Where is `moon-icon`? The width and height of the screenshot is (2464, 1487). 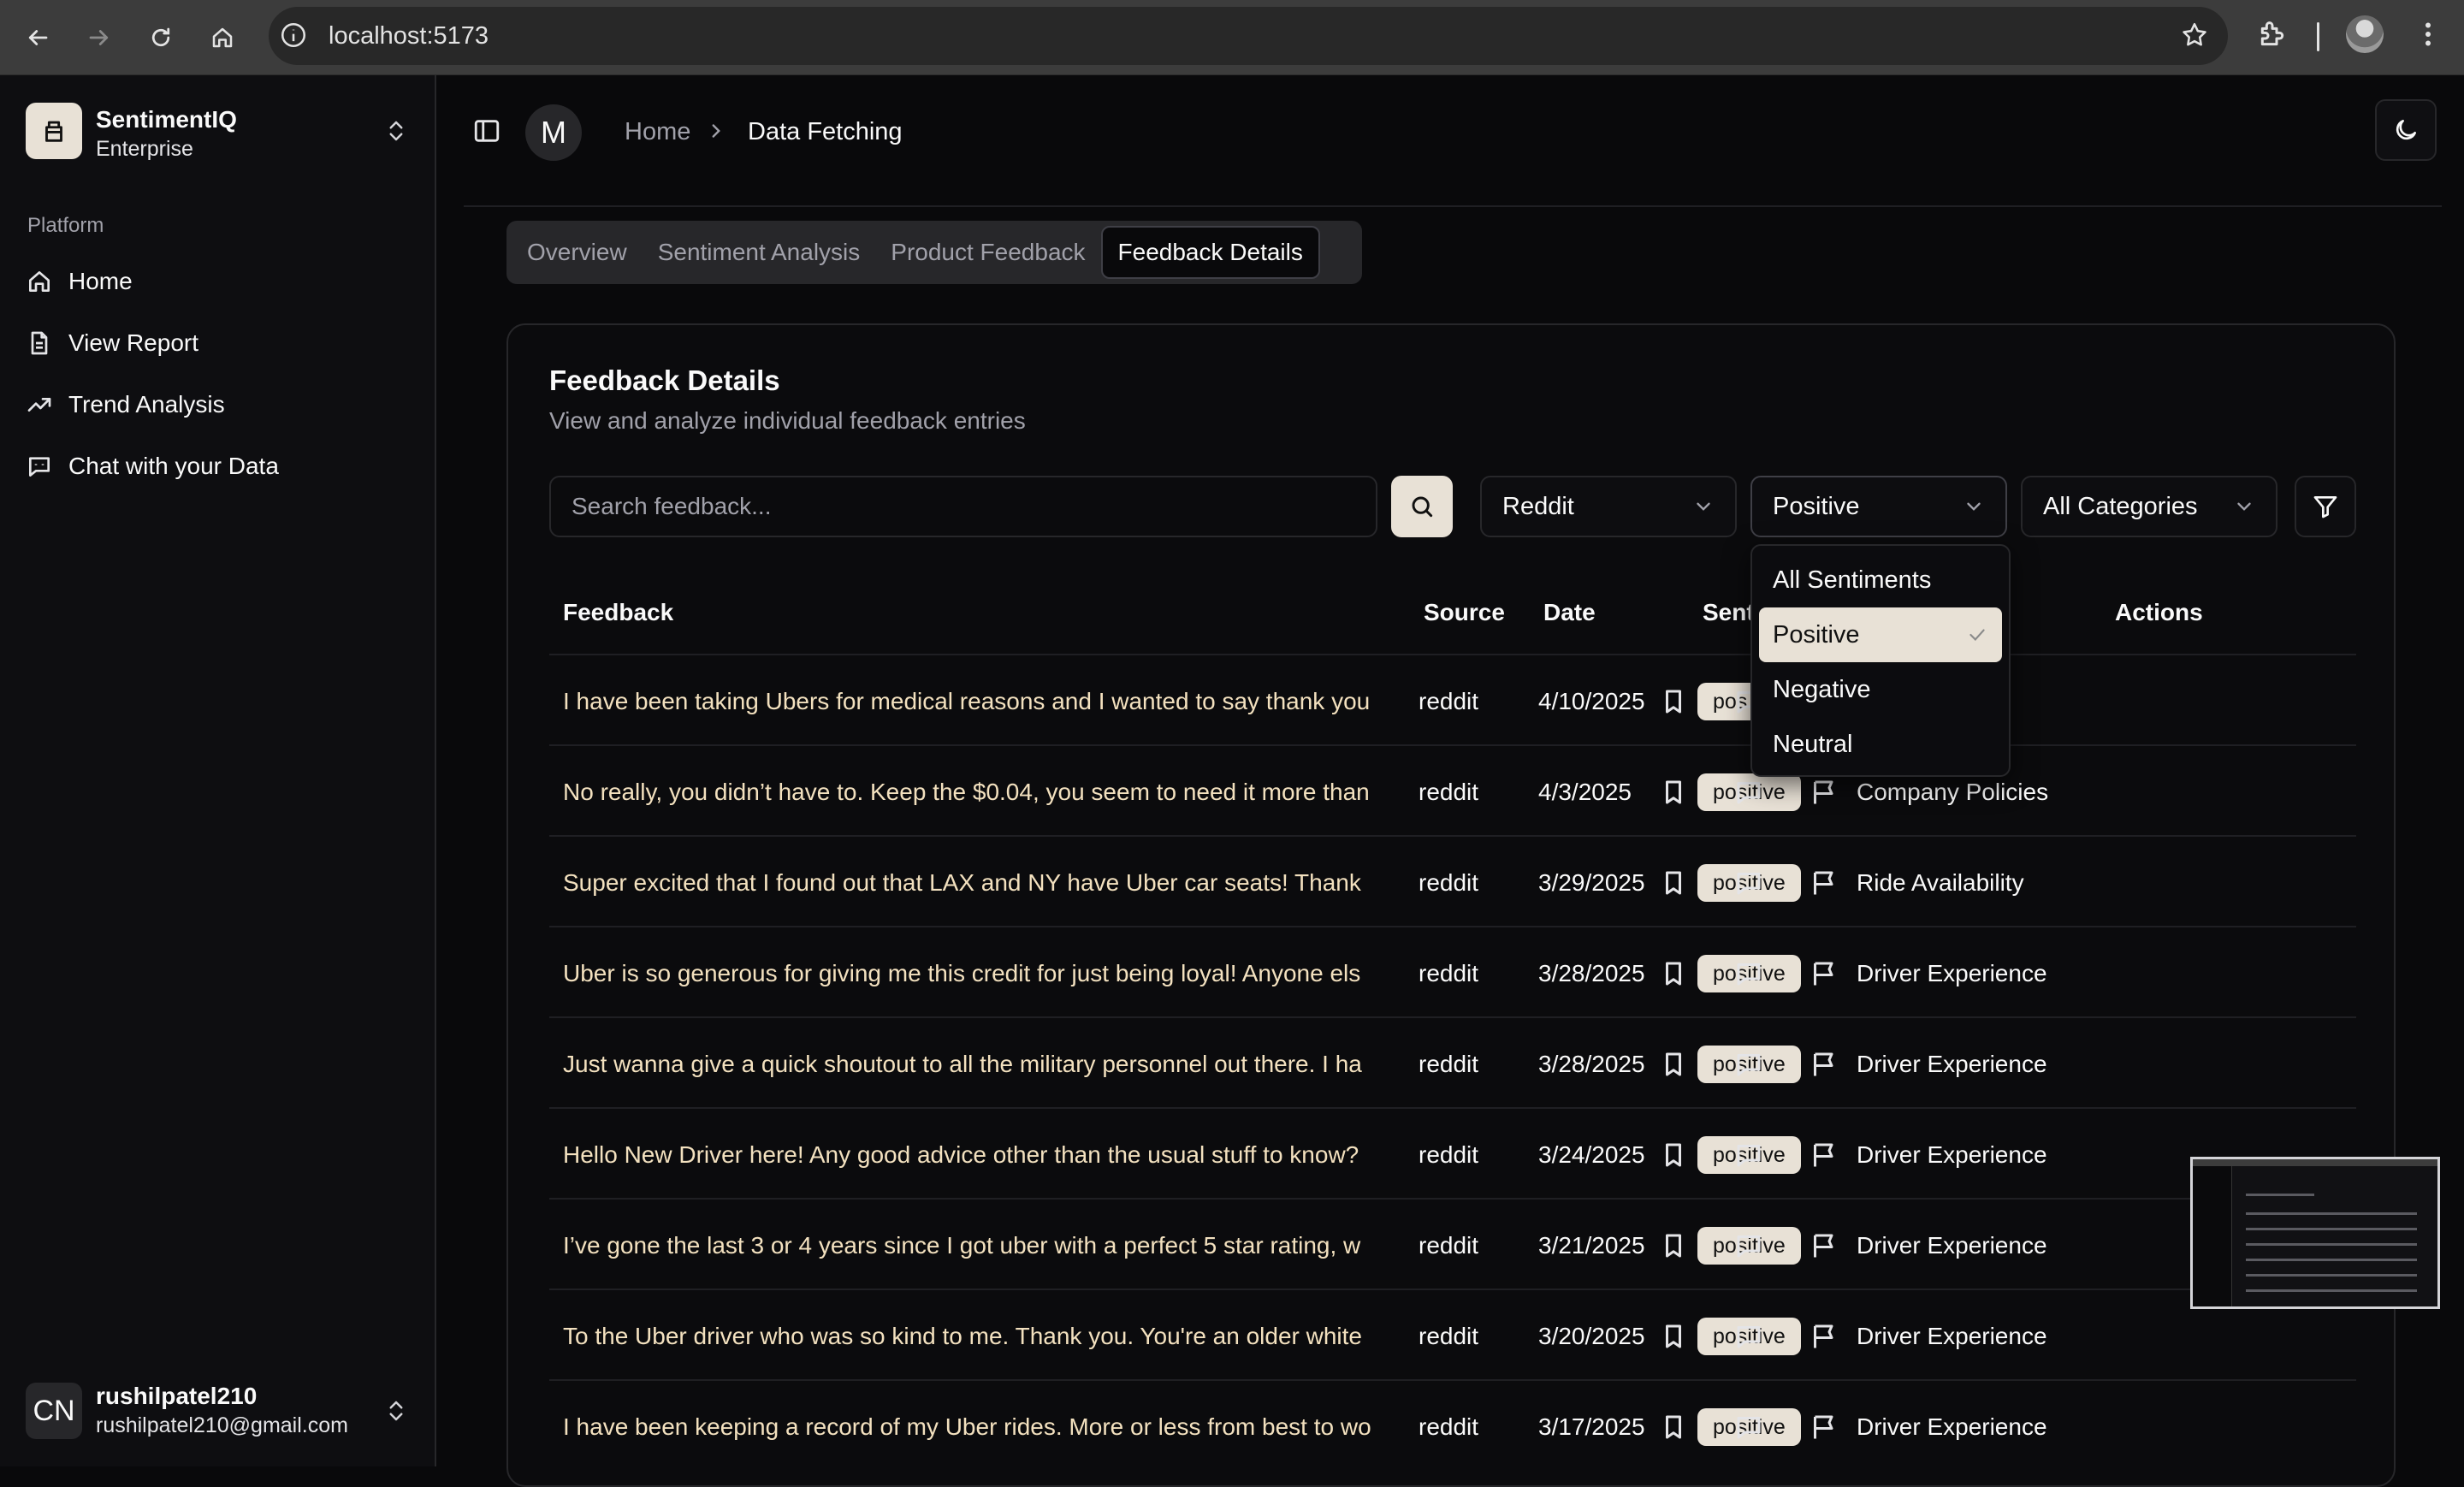 moon-icon is located at coordinates (2406, 130).